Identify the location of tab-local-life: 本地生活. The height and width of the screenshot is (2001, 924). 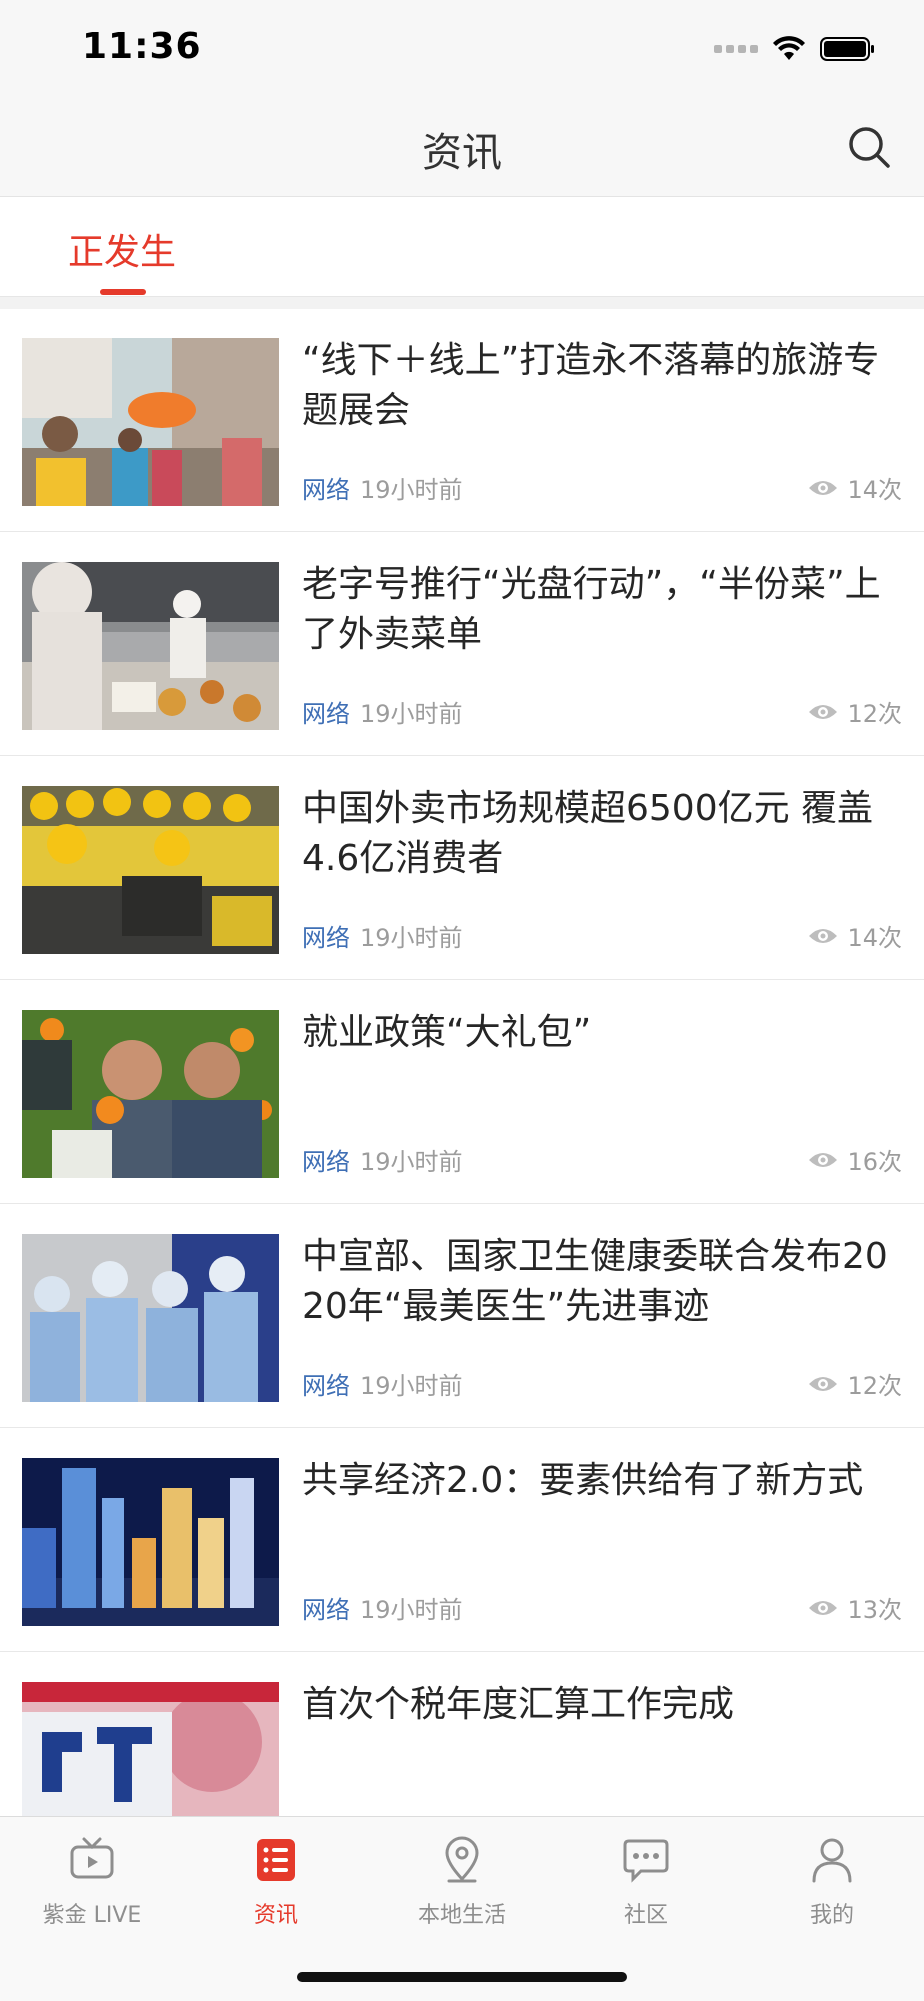
(462, 1882).